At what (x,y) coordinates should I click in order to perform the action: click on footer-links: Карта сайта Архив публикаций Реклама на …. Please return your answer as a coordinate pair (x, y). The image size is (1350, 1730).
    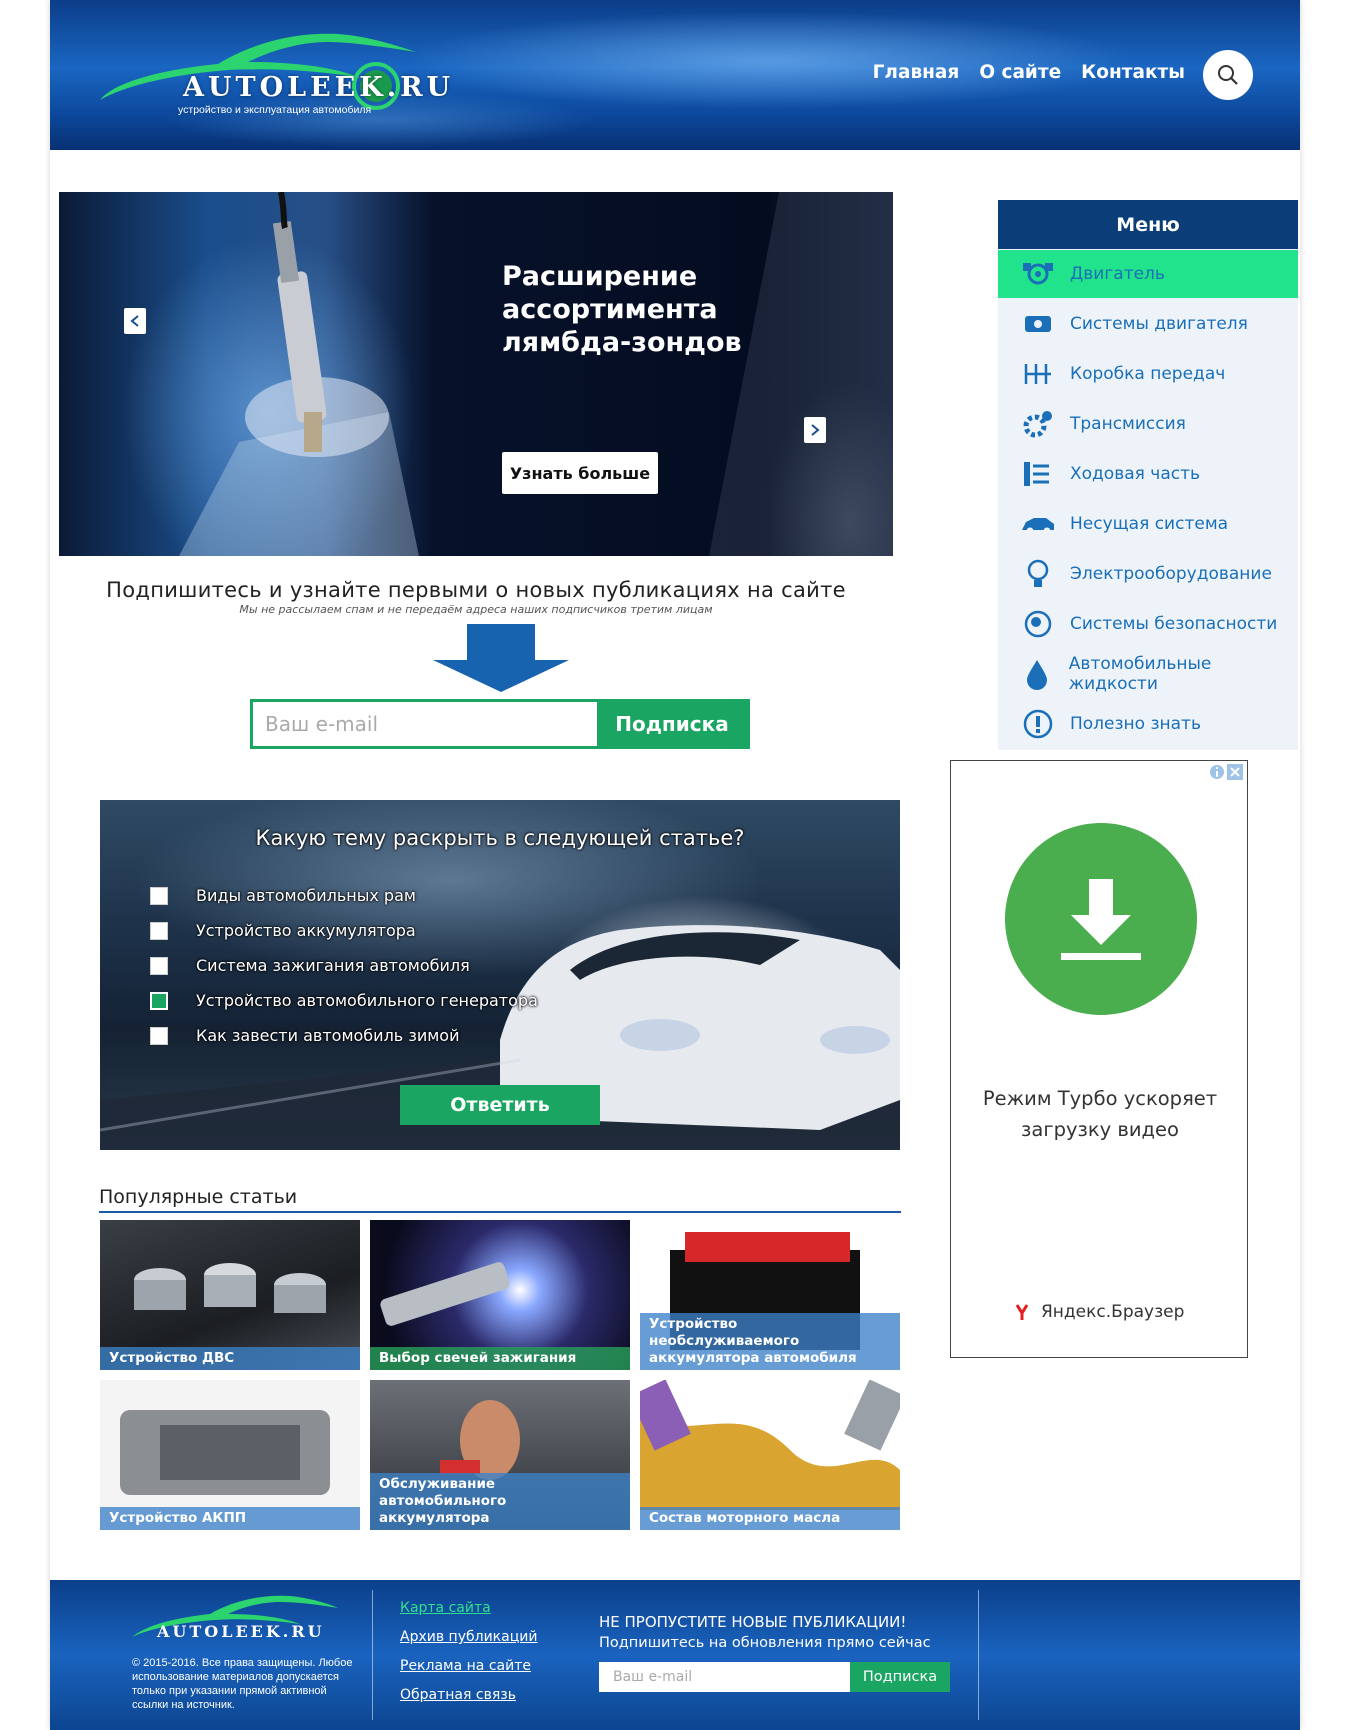
    Looking at the image, I should click on (468, 1658).